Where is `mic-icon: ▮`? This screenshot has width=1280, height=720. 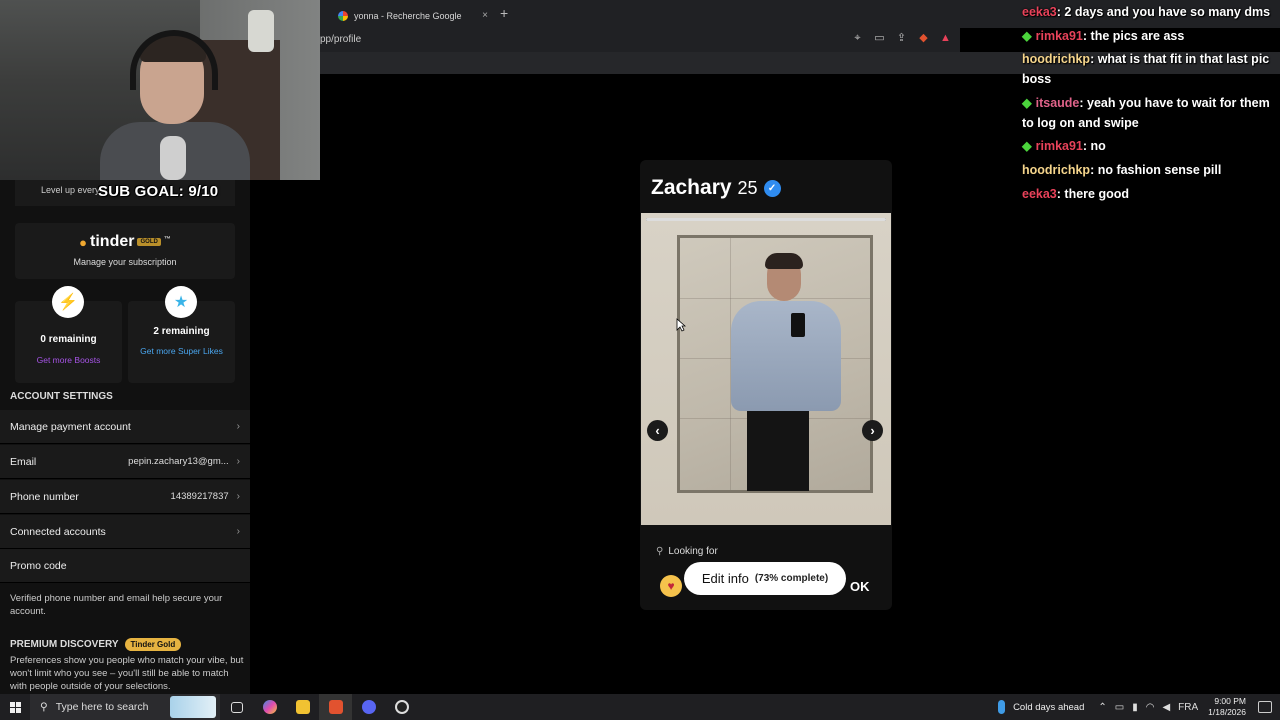 mic-icon: ▮ is located at coordinates (1135, 707).